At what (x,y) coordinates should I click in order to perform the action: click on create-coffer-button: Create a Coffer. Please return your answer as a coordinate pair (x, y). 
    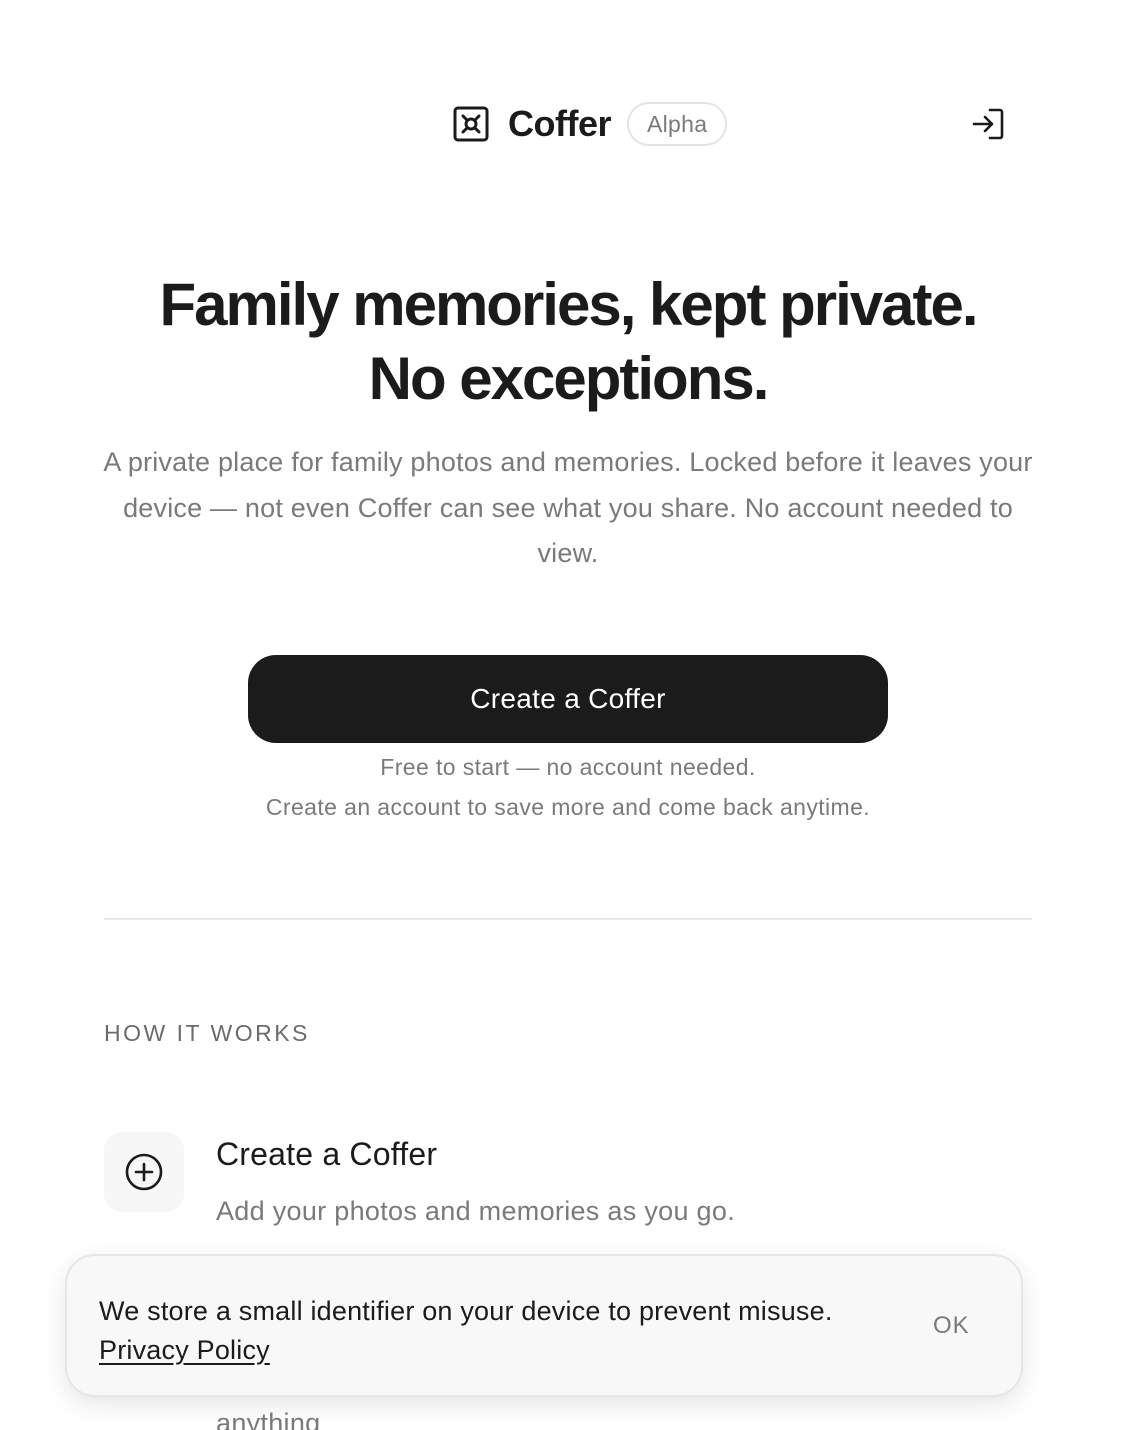
    Looking at the image, I should click on (568, 699).